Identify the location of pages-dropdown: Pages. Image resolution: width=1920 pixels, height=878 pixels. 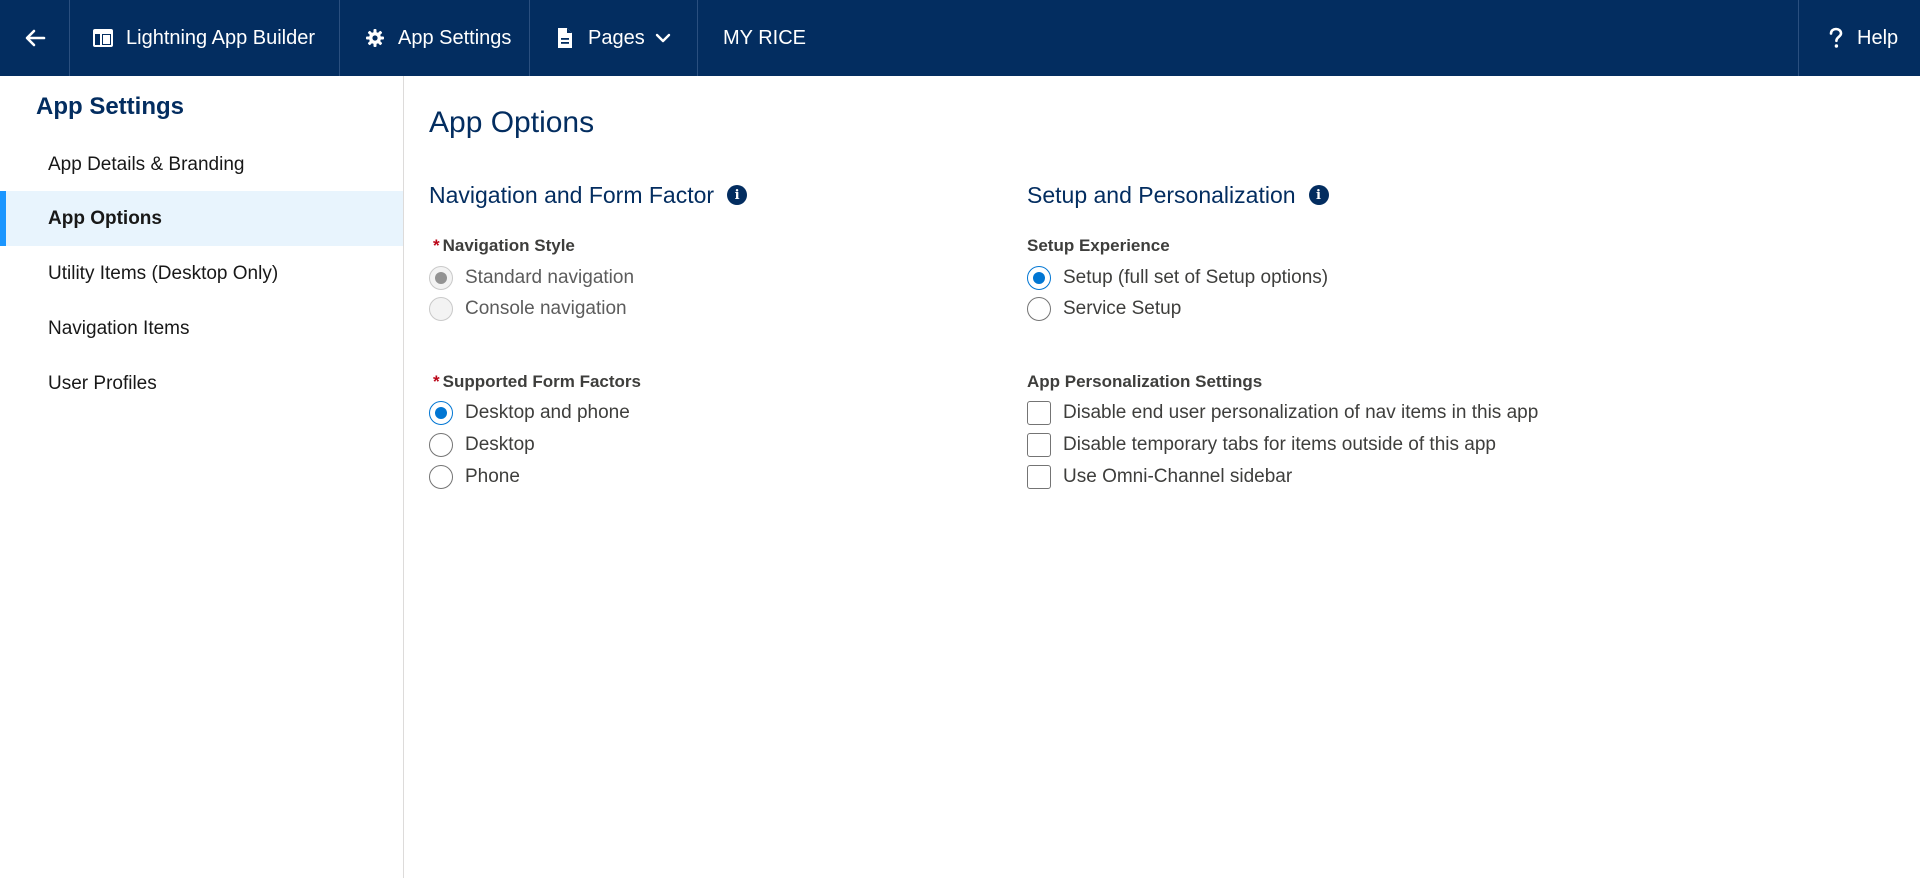
(614, 38).